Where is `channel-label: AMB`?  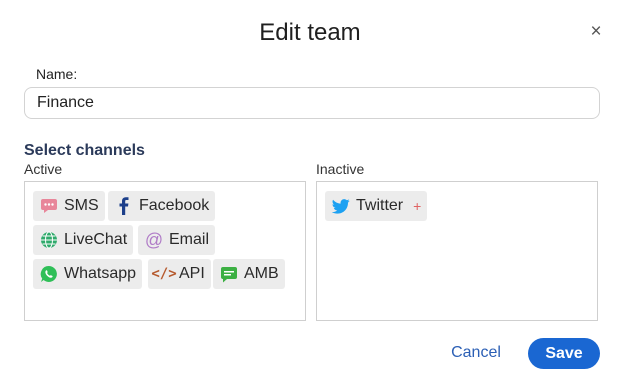 channel-label: AMB is located at coordinates (261, 273).